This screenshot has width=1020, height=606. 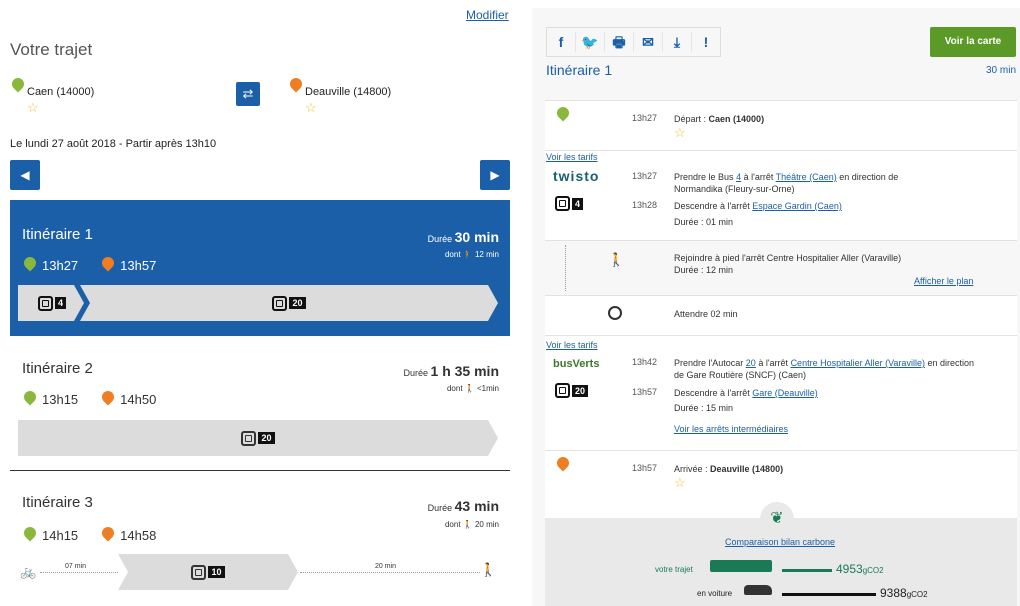 I want to click on text: Prendre l'Autocar, so click(x=709, y=363).